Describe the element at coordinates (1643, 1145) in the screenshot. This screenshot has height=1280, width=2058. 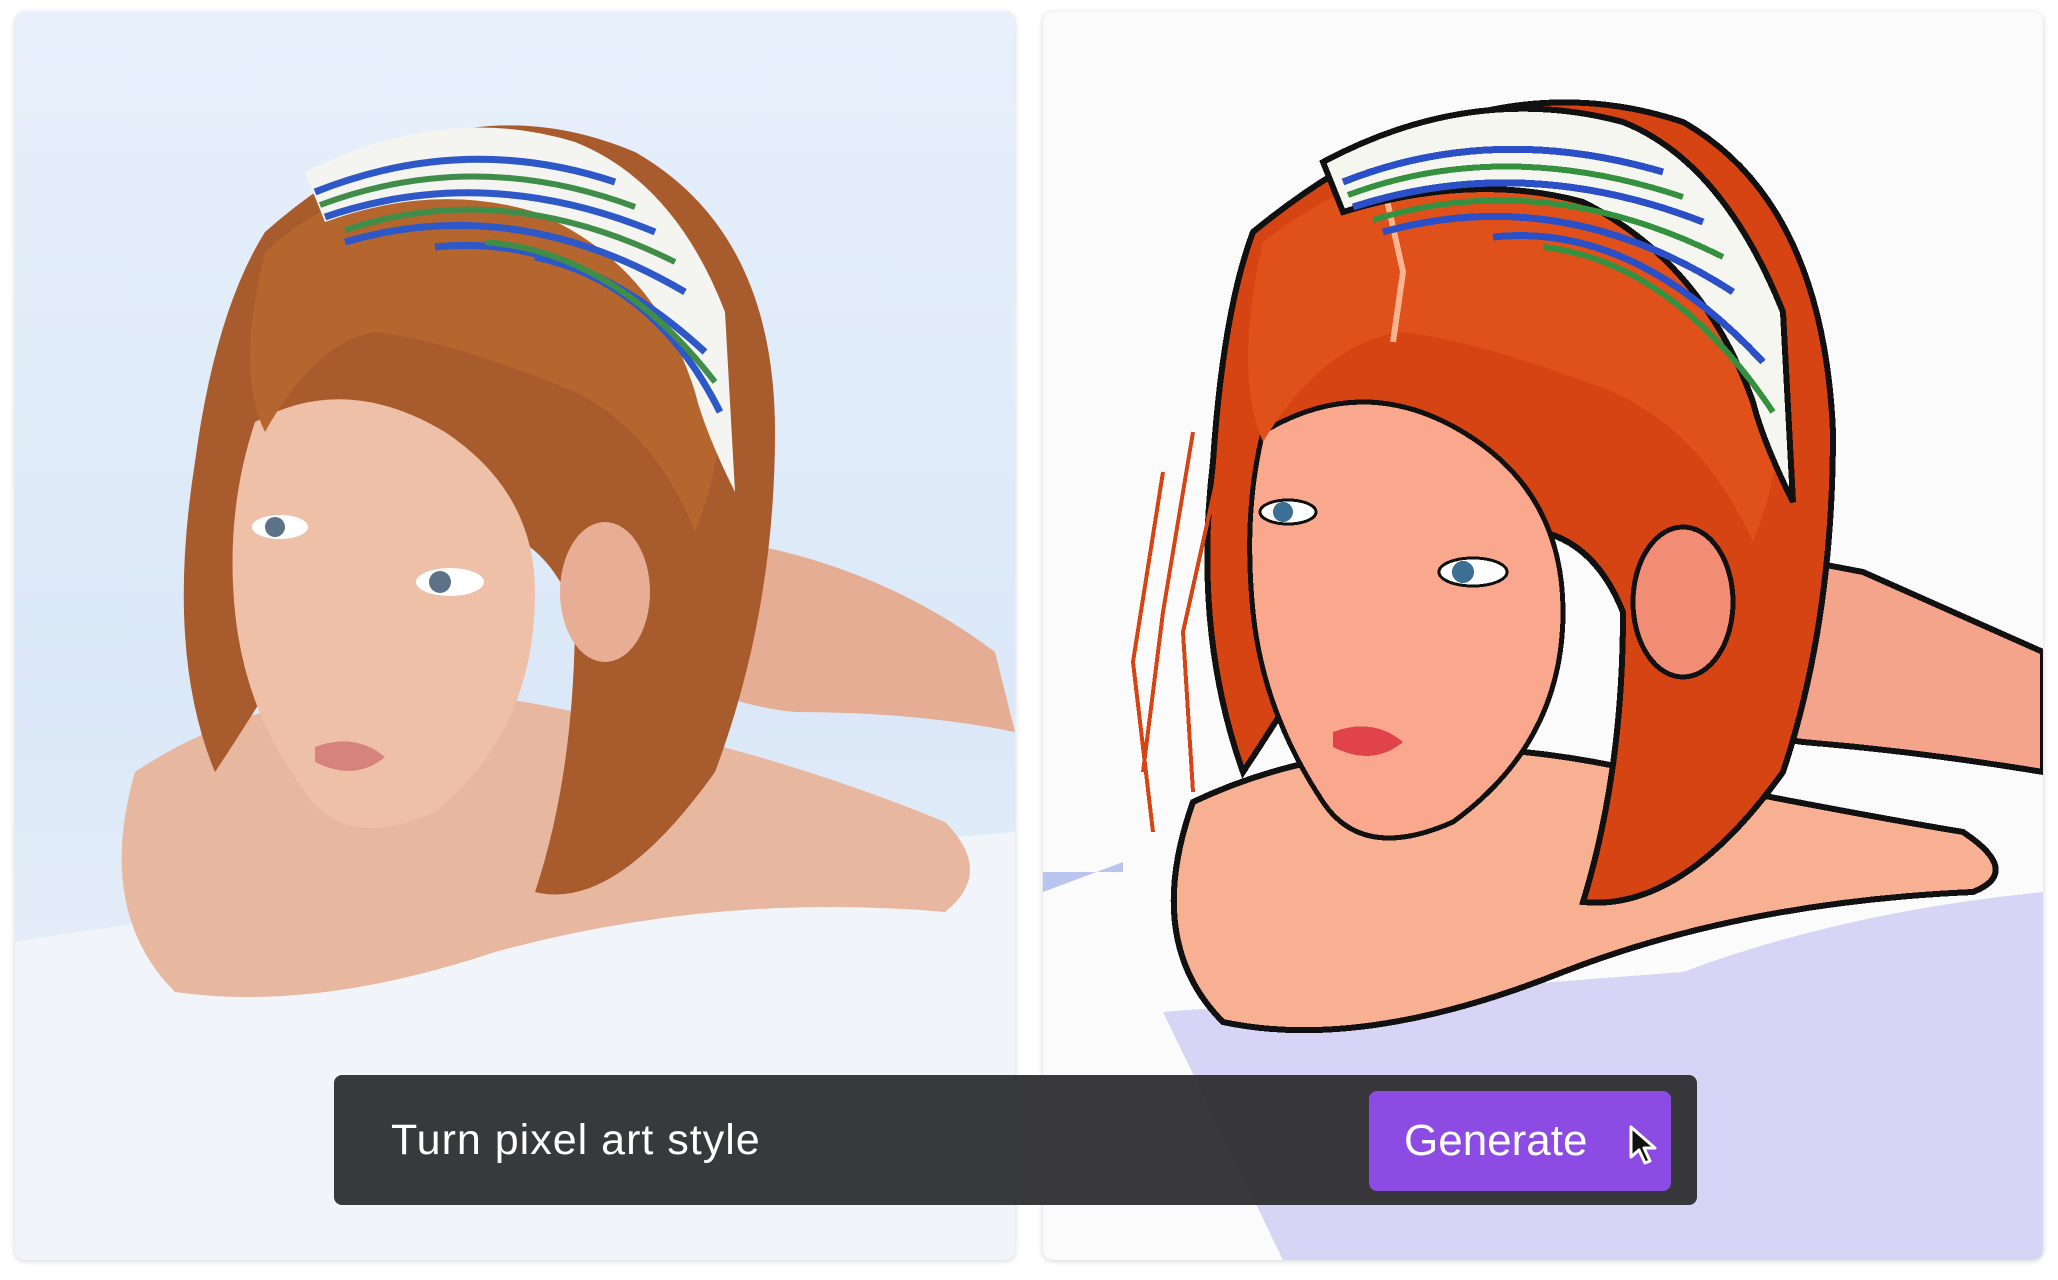
I see `mouse-pointer-icon` at that location.